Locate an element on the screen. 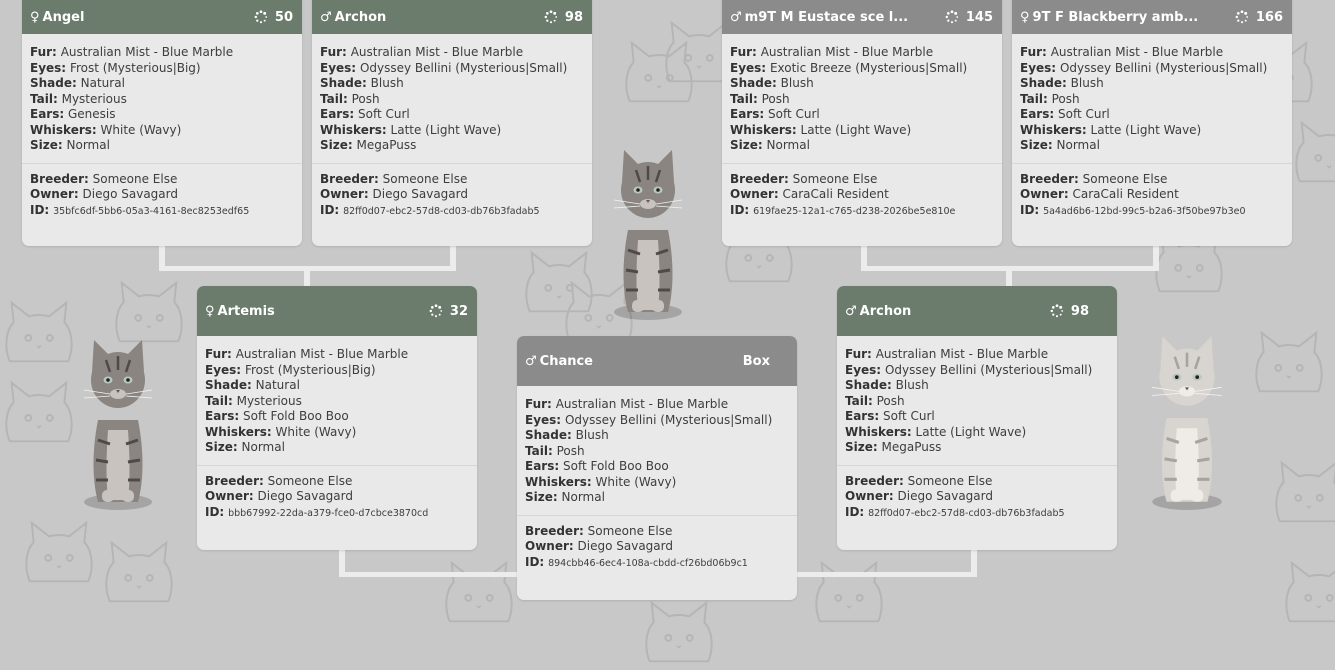  id-row: ID: bbb67992-22da-a379-fce0-d7cbce3870cd is located at coordinates (317, 511).